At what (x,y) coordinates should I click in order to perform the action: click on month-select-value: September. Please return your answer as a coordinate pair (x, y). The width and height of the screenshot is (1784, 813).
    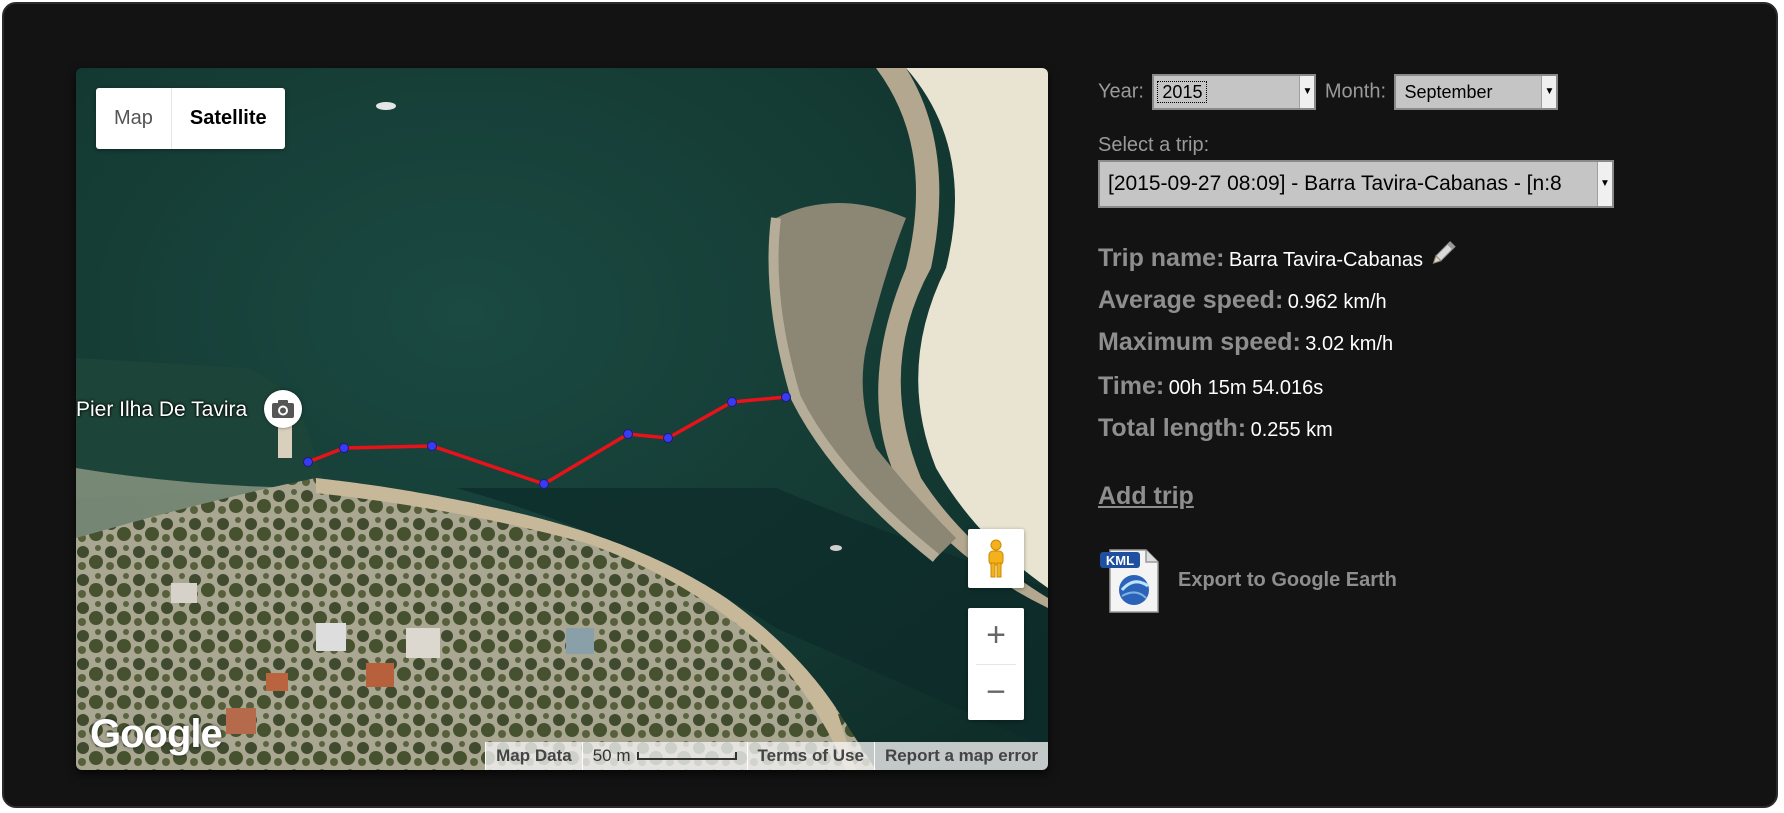
    Looking at the image, I should click on (1448, 92).